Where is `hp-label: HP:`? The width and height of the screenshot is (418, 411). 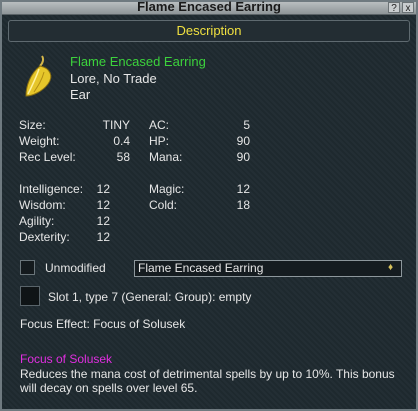 hp-label: HP: is located at coordinates (159, 141).